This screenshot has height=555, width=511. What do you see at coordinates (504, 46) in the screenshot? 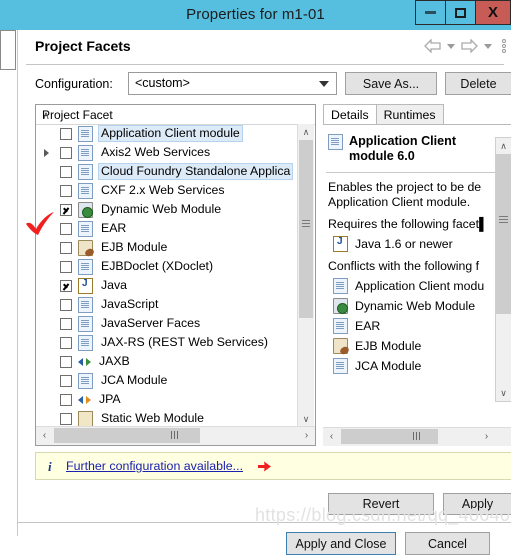
I see `view-menu-icon` at bounding box center [504, 46].